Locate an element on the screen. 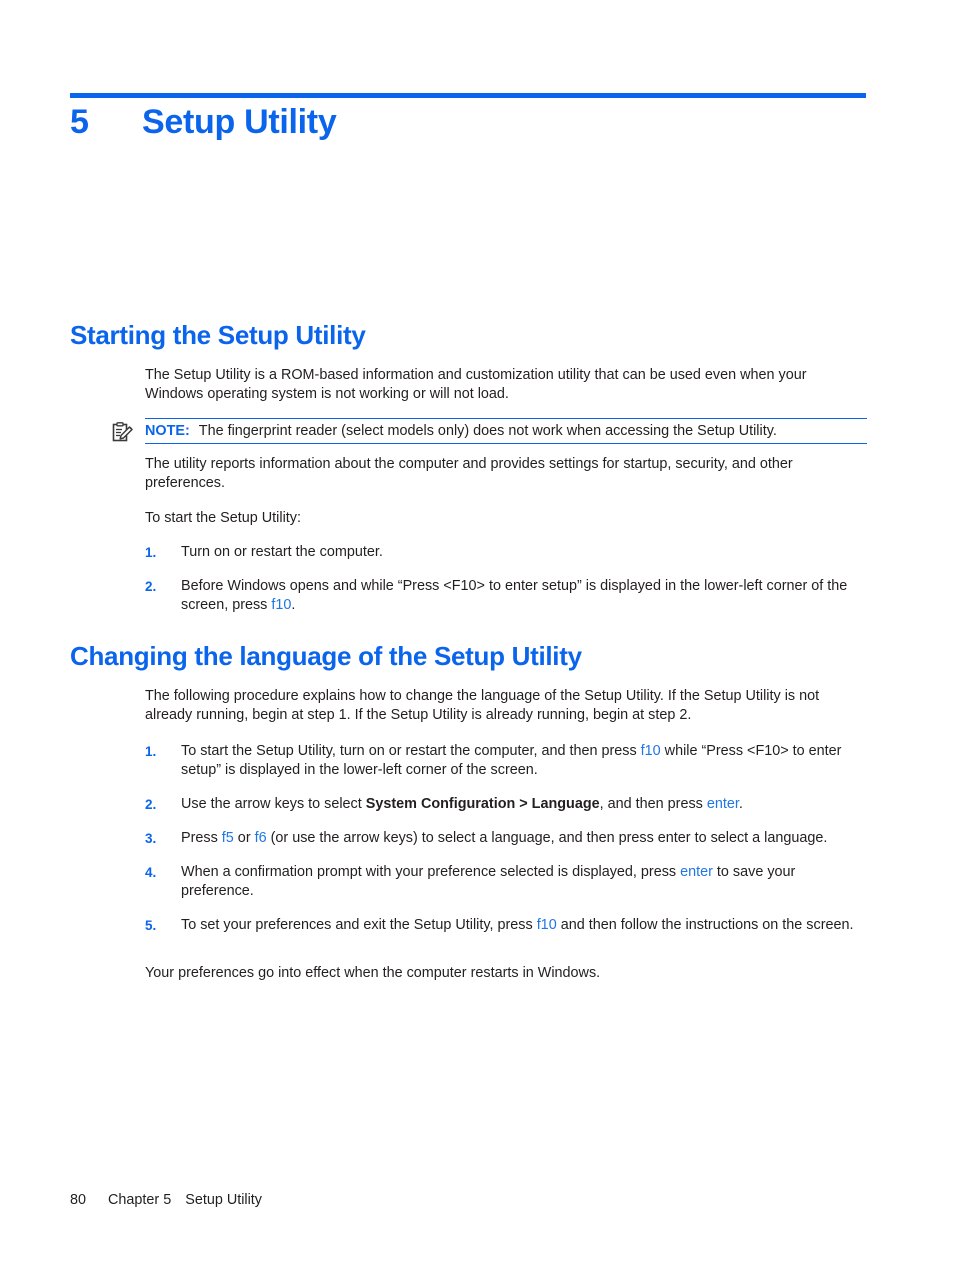  list-item-marker: 5. is located at coordinates (151, 925).